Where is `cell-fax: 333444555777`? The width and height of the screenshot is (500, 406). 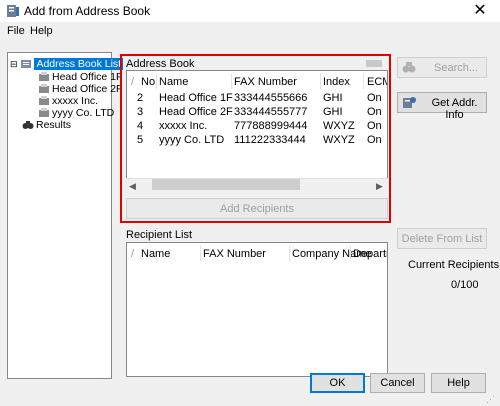 cell-fax: 333444555777 is located at coordinates (271, 112).